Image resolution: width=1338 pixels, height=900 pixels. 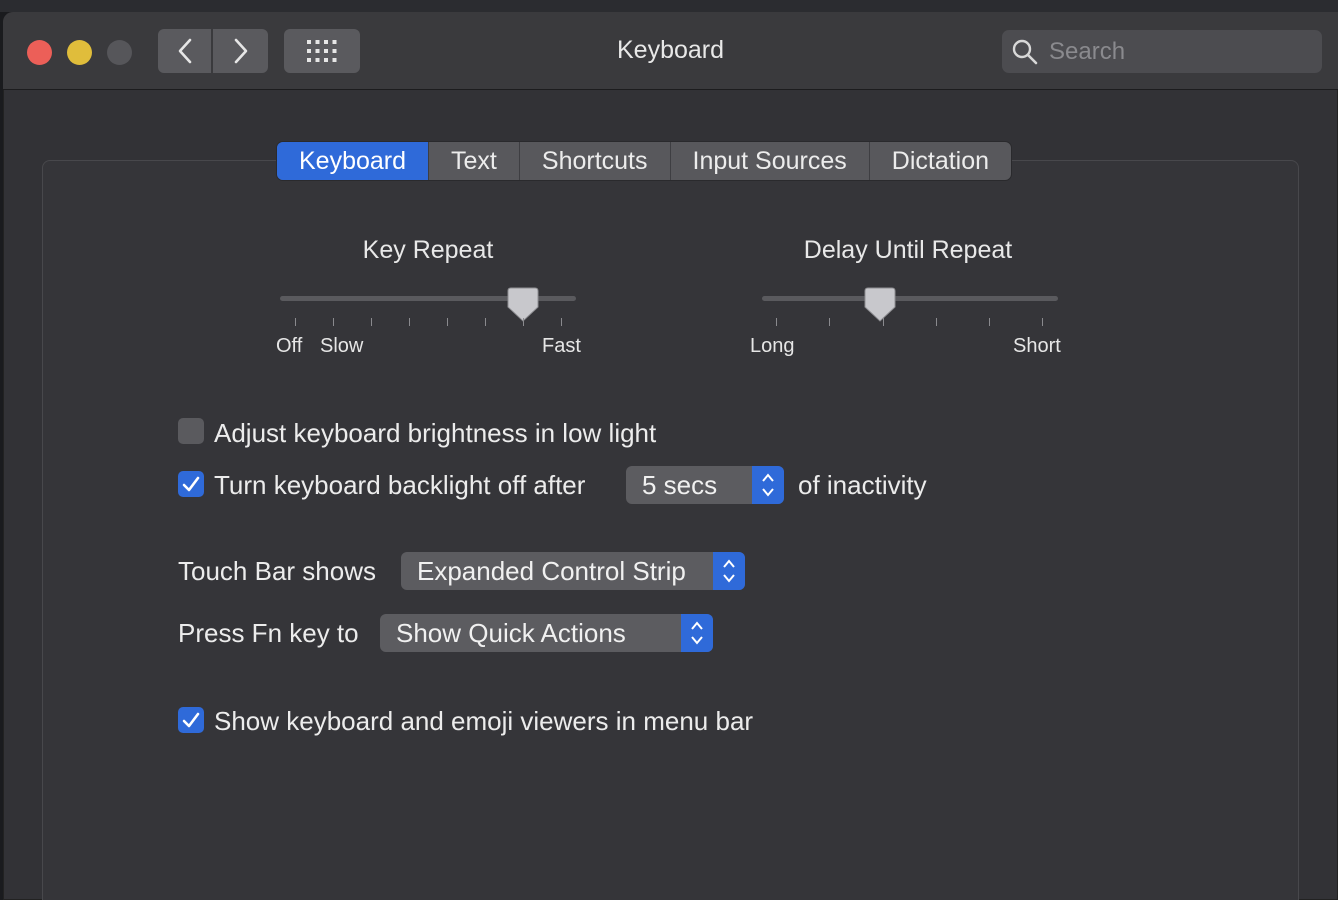 What do you see at coordinates (551, 570) in the screenshot?
I see `touchbar-value: Expanded Control Strip` at bounding box center [551, 570].